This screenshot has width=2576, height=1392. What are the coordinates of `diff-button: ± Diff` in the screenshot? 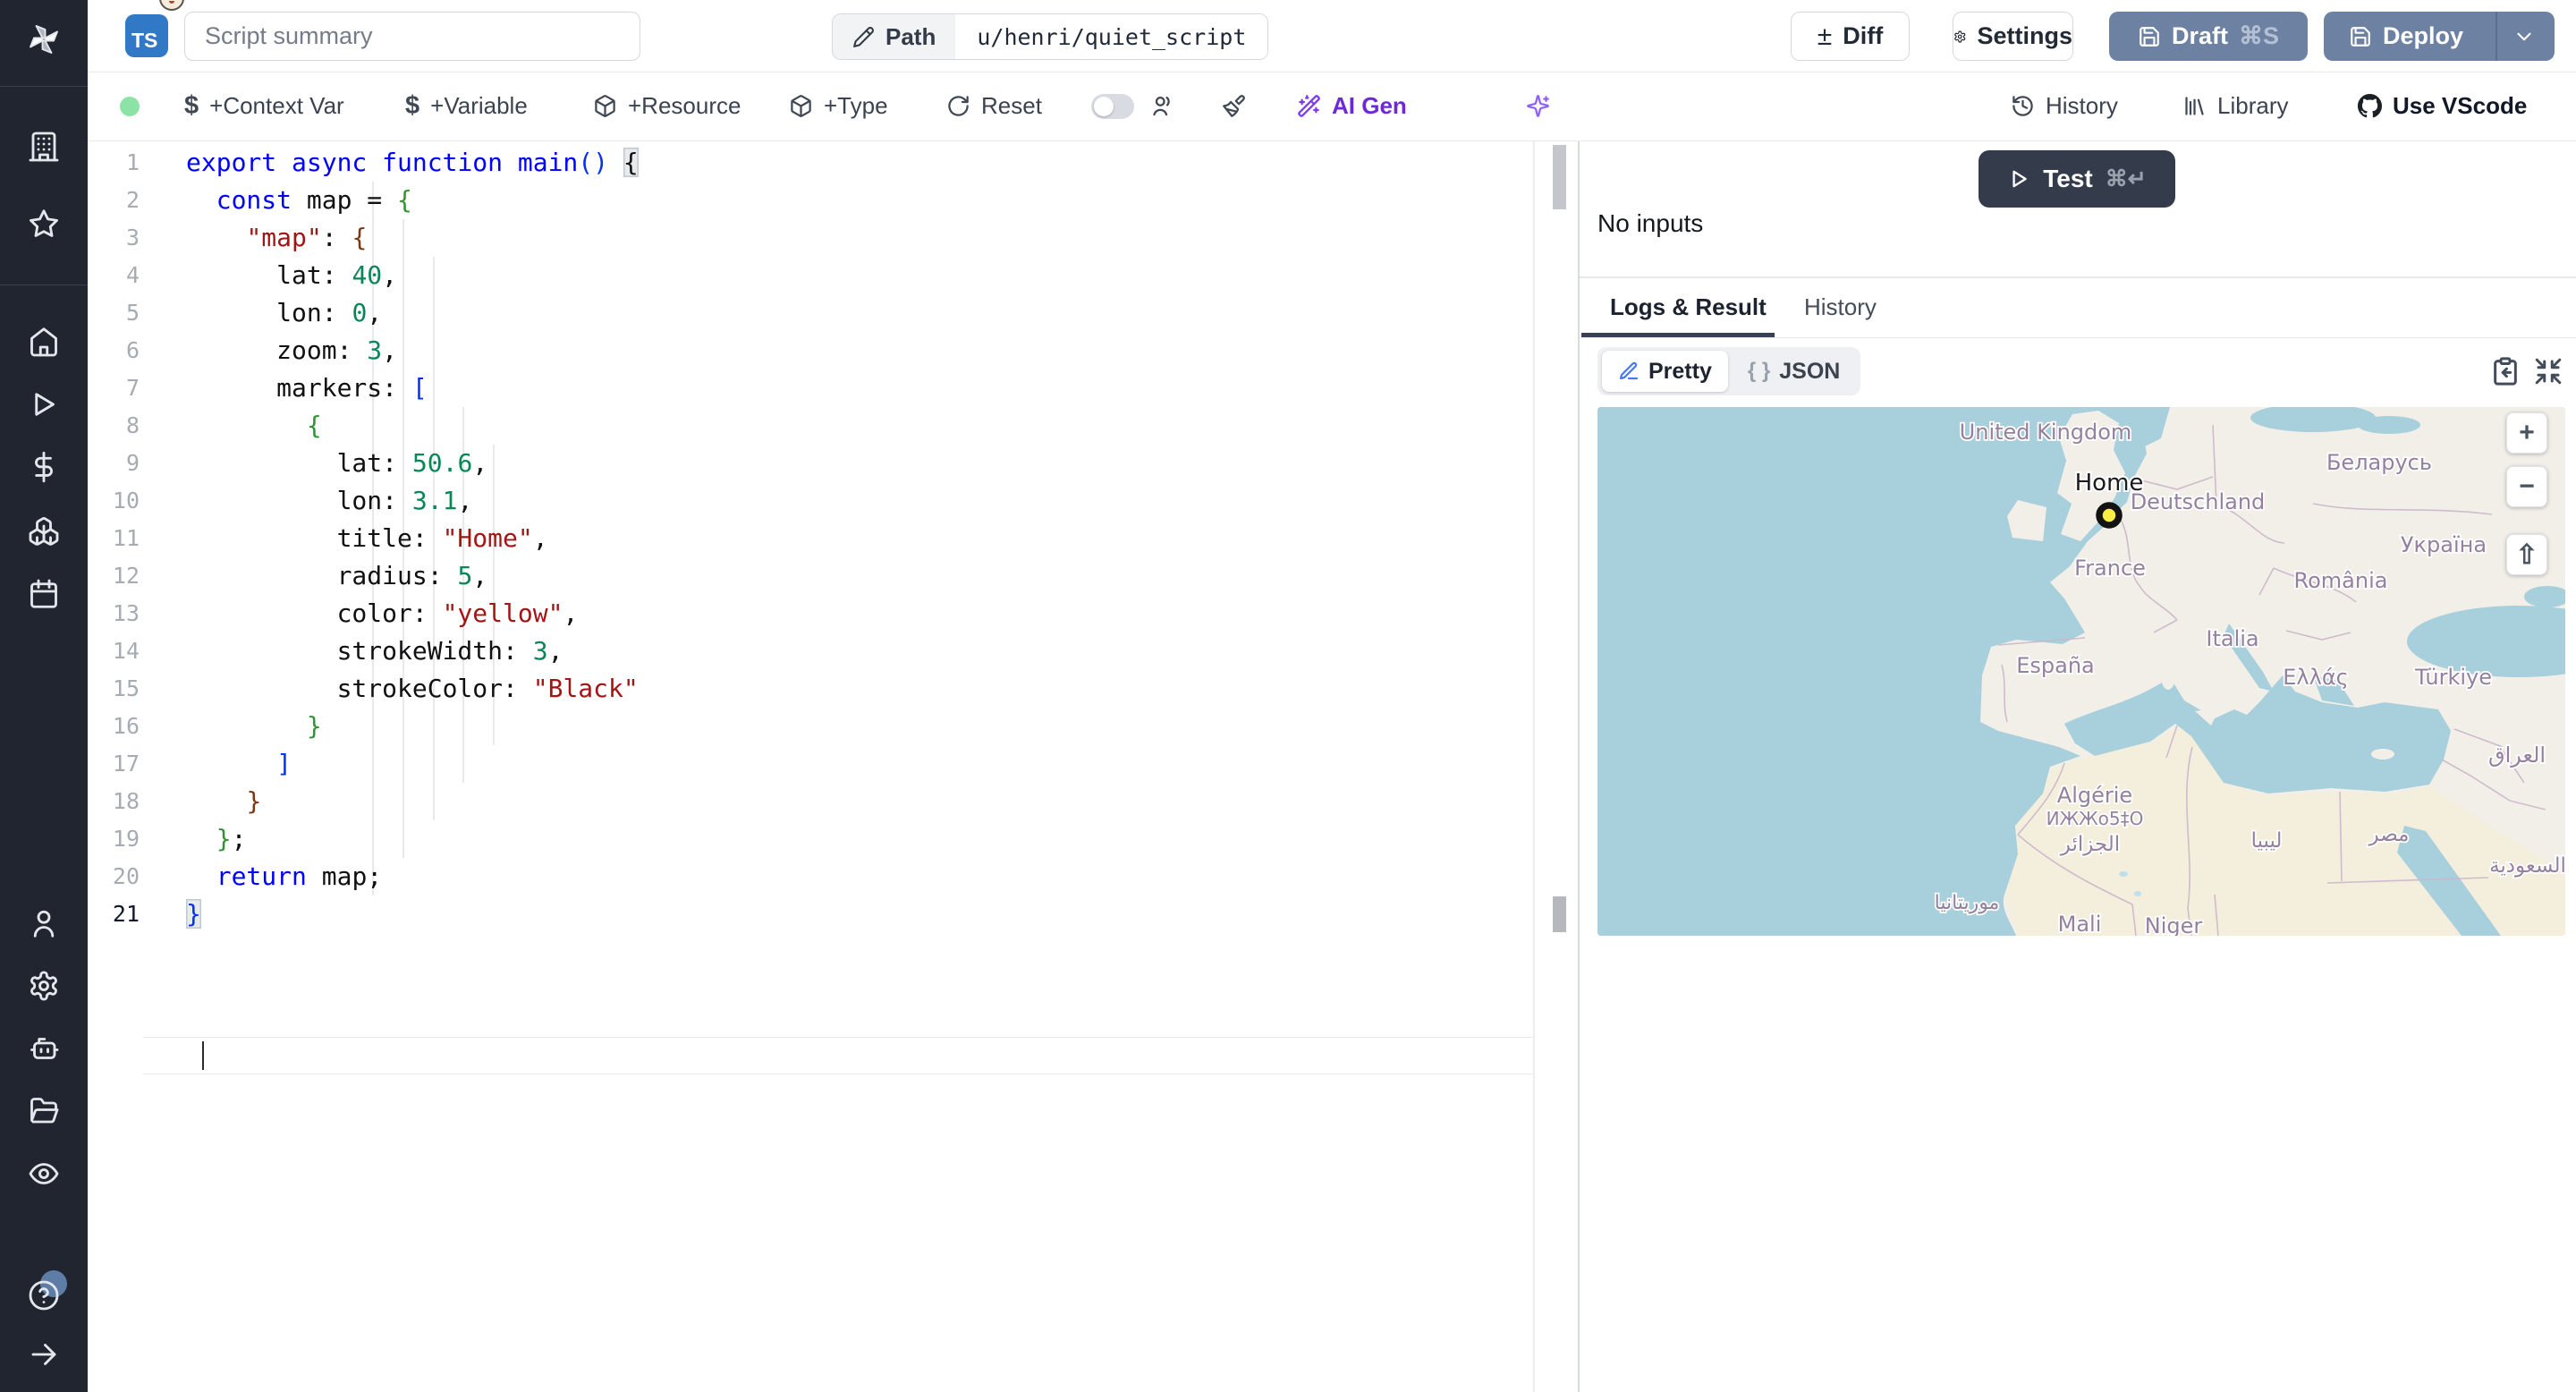 It's located at (1850, 36).